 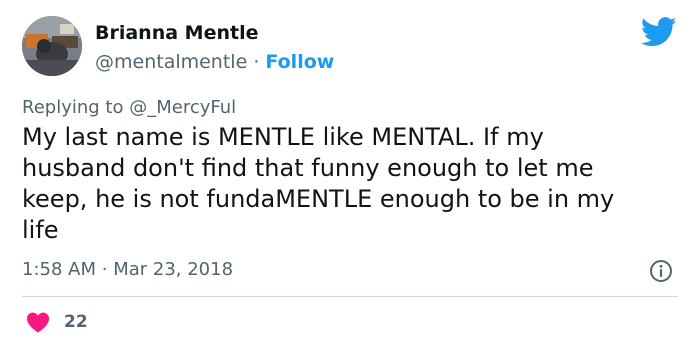 I want to click on reply-mention-link: @_MercyFul, so click(x=182, y=107).